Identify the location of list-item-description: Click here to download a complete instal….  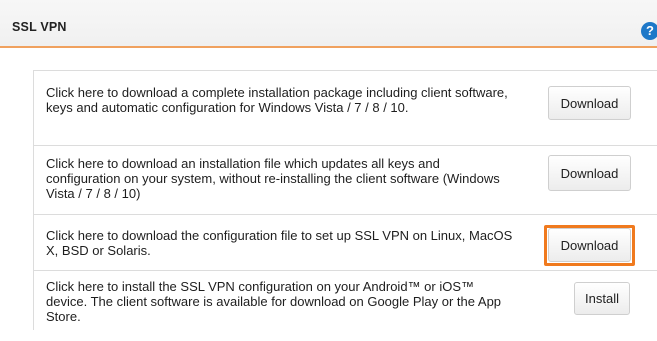
(277, 100).